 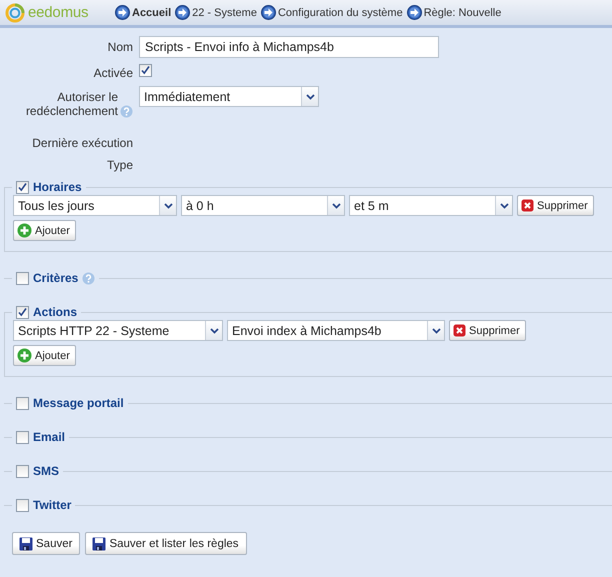 I want to click on breadcrumb-link: Configuration du système, so click(x=331, y=12).